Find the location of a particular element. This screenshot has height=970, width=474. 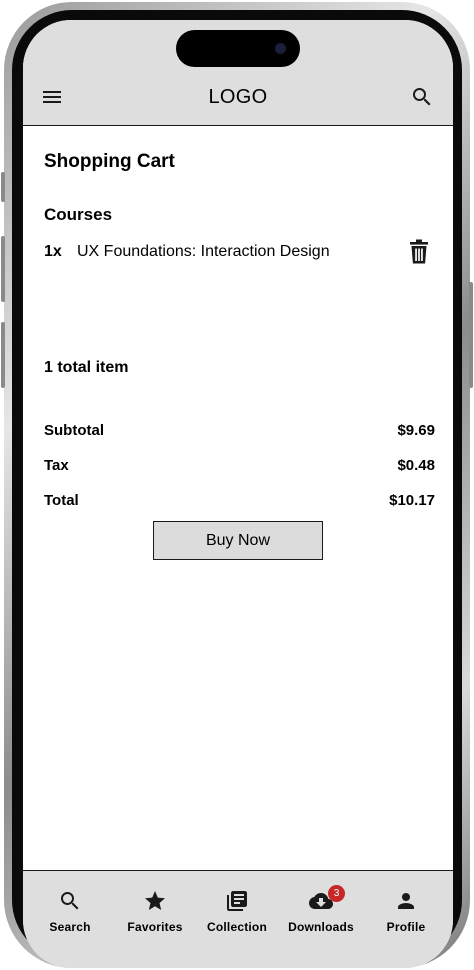

library-icon is located at coordinates (237, 901).